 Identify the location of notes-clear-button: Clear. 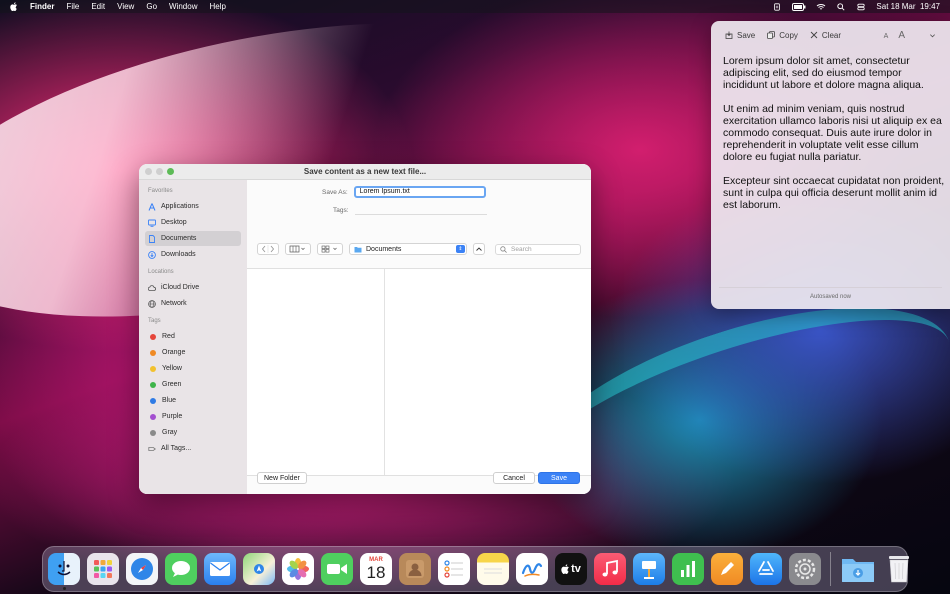
(825, 35).